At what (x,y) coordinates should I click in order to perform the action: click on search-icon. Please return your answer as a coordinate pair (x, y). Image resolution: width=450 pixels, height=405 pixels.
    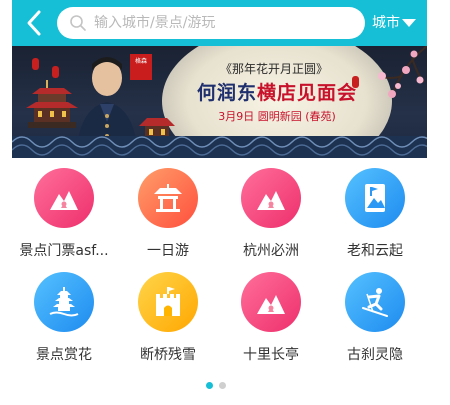
    Looking at the image, I should click on (78, 23).